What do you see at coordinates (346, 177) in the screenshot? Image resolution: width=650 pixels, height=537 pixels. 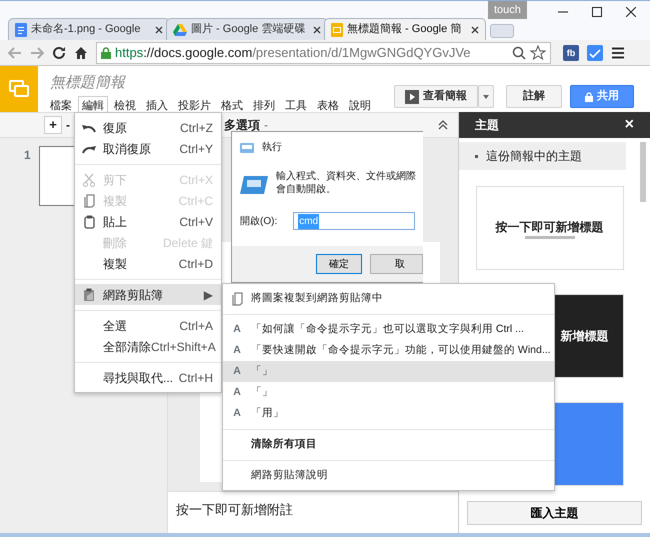 I see `dialog-message: 輸入程式、資料夾、文件或網際` at bounding box center [346, 177].